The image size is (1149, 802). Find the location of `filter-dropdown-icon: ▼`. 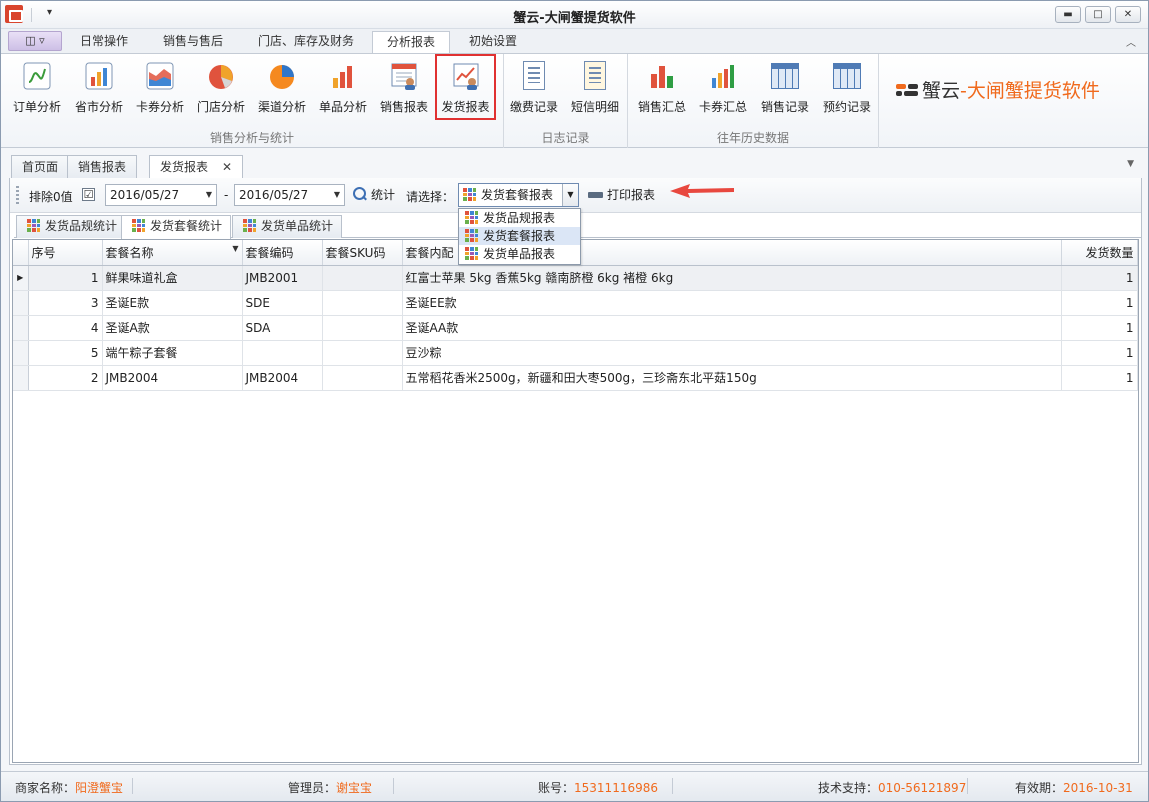

filter-dropdown-icon: ▼ is located at coordinates (235, 248).